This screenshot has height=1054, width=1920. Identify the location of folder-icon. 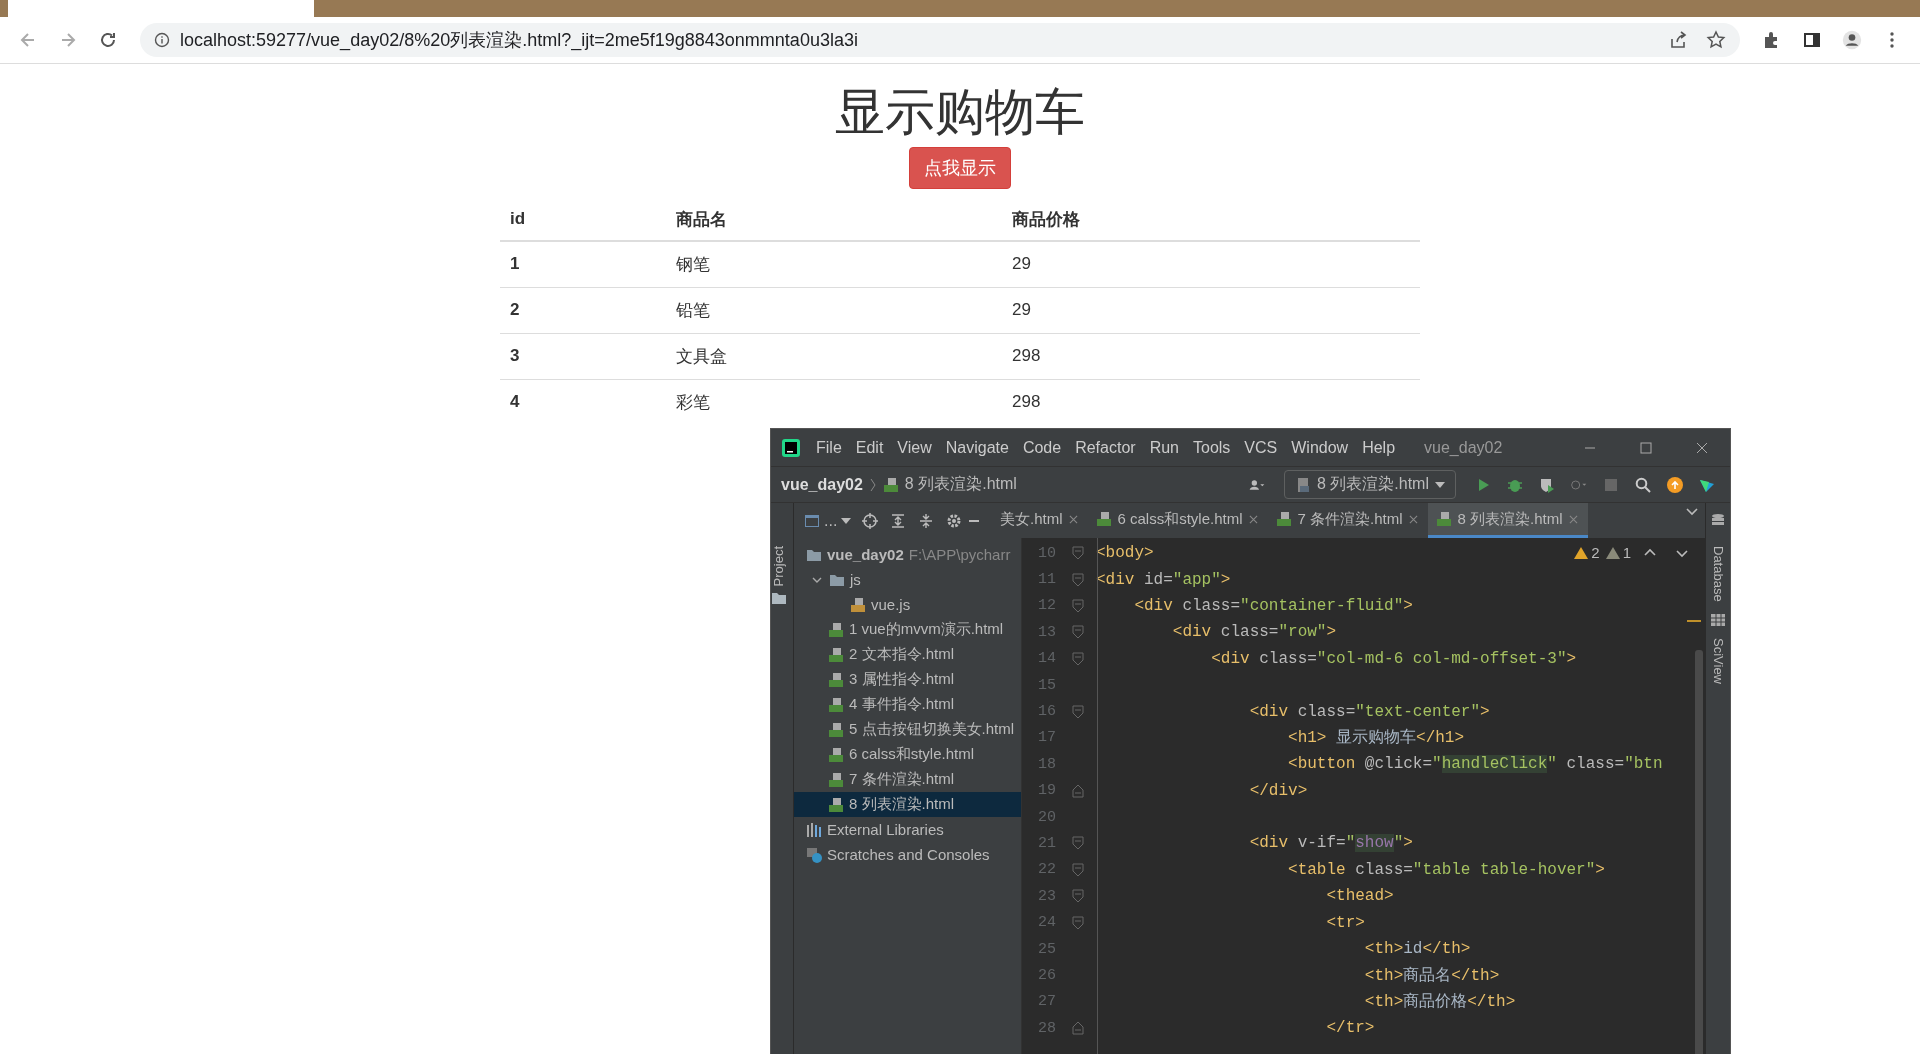
(779, 598).